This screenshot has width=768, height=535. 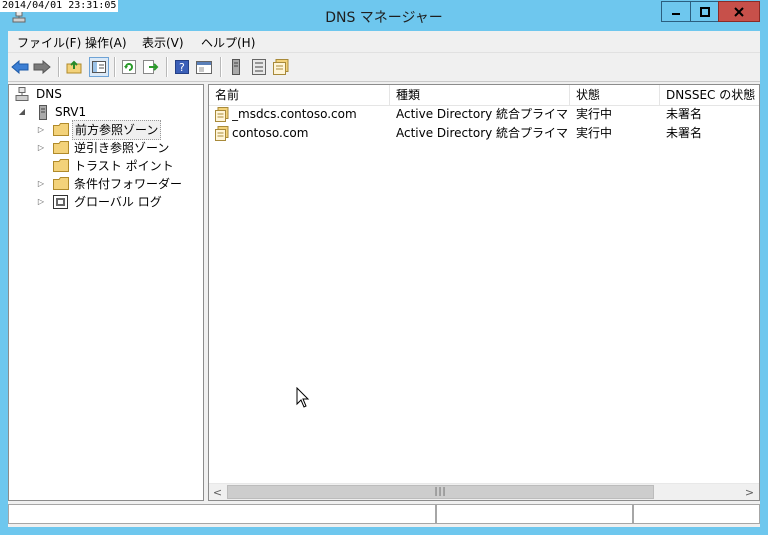 I want to click on up-folder-icon, so click(x=74, y=67).